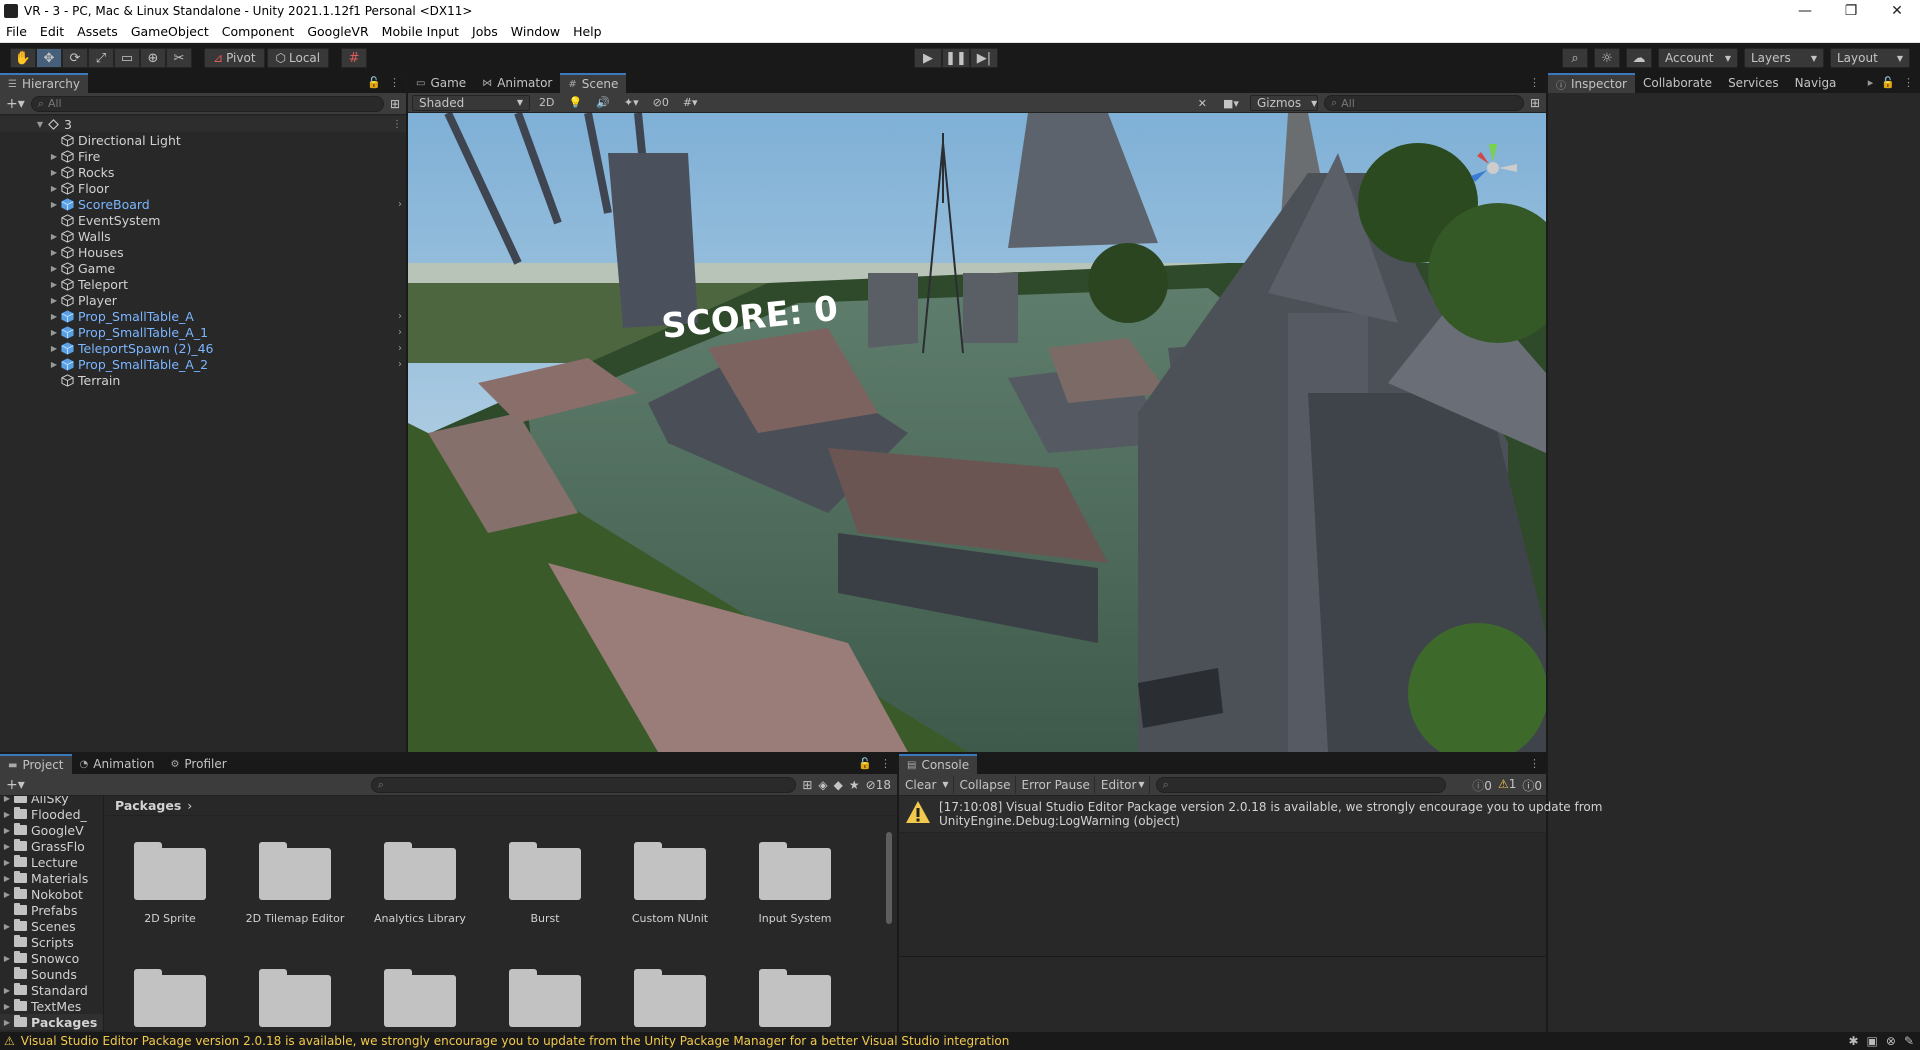 Image resolution: width=1920 pixels, height=1050 pixels. I want to click on filter-icon: ⊞, so click(1535, 103).